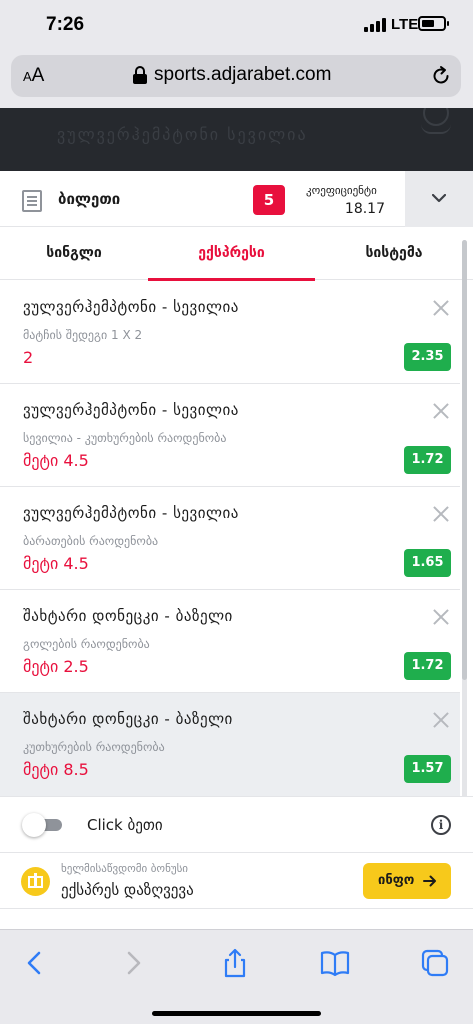  What do you see at coordinates (427, 769) in the screenshot?
I see `odd-badge: 1.57` at bounding box center [427, 769].